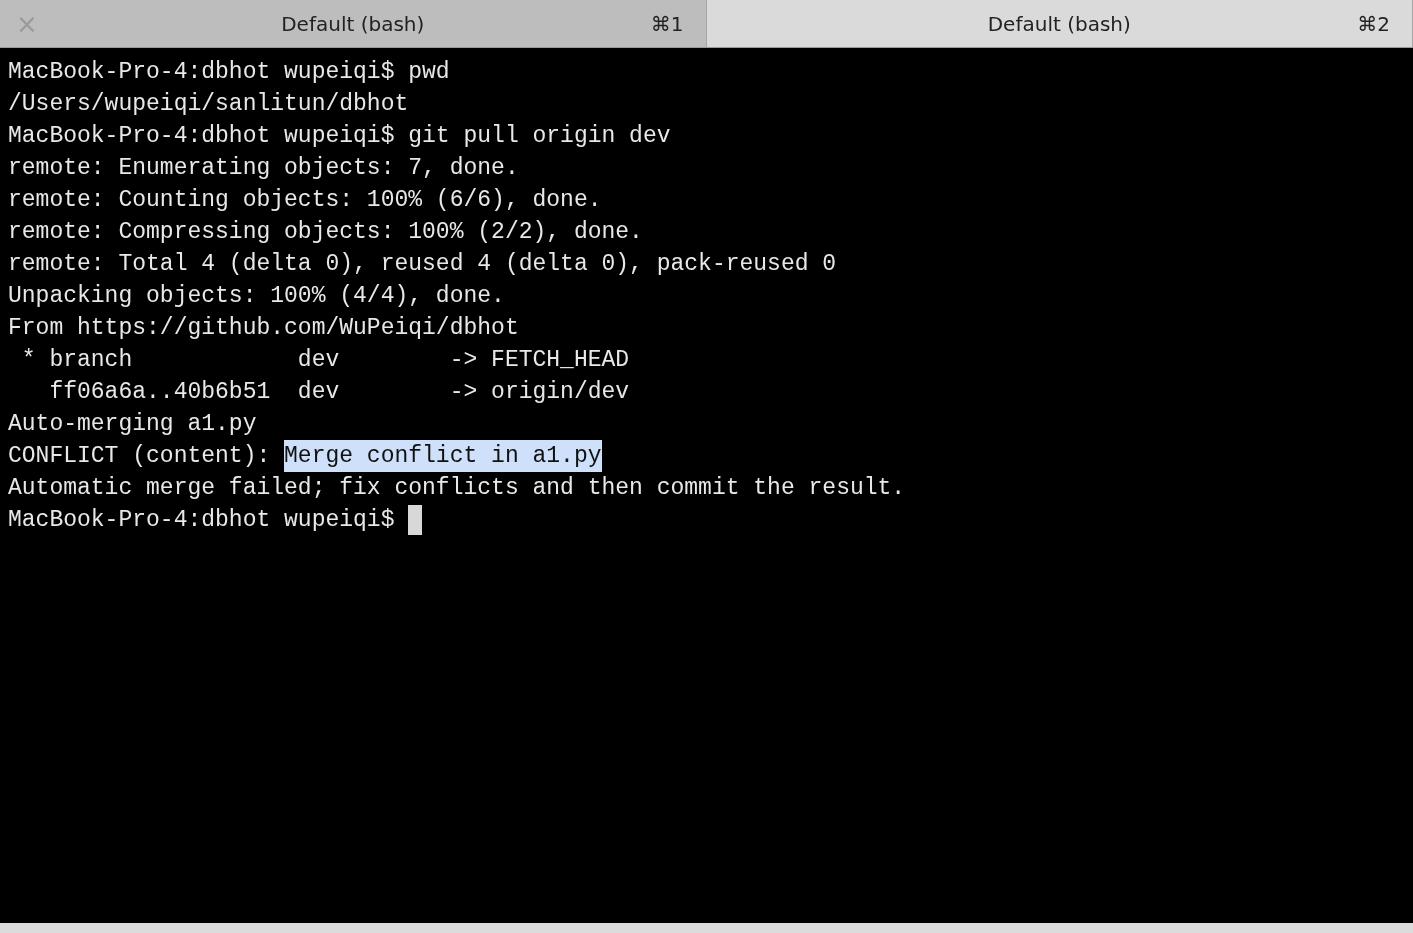 This screenshot has width=1413, height=933. Describe the element at coordinates (422, 264) in the screenshot. I see `terminal-line: remote: Total 4 (delta 0), reused 4 (delta 0), pack-reused 0` at that location.